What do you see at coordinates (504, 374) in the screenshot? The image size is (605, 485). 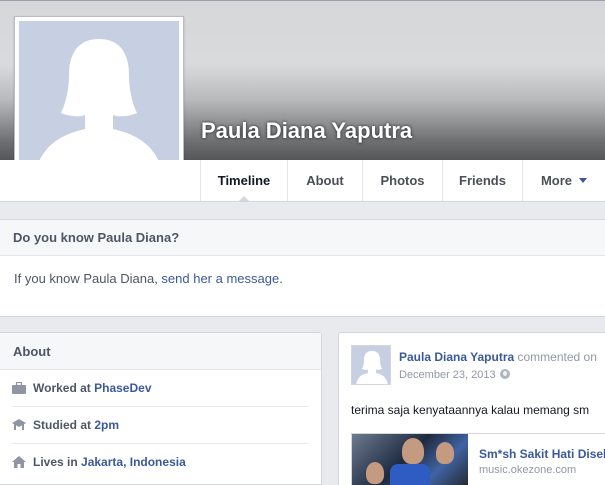 I see `globe-icon` at bounding box center [504, 374].